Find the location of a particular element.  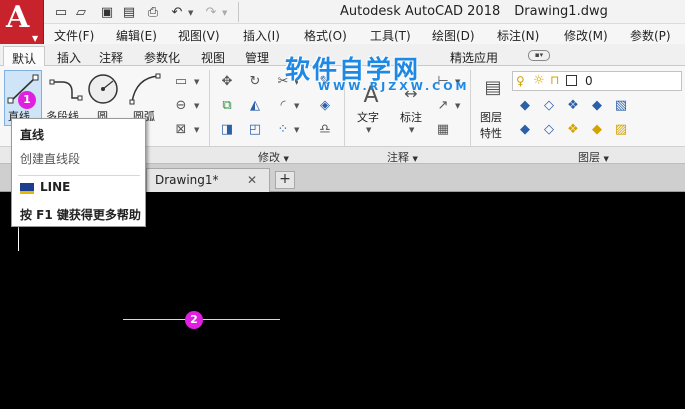

layer-properties-label-line1: 图层 is located at coordinates (491, 117).